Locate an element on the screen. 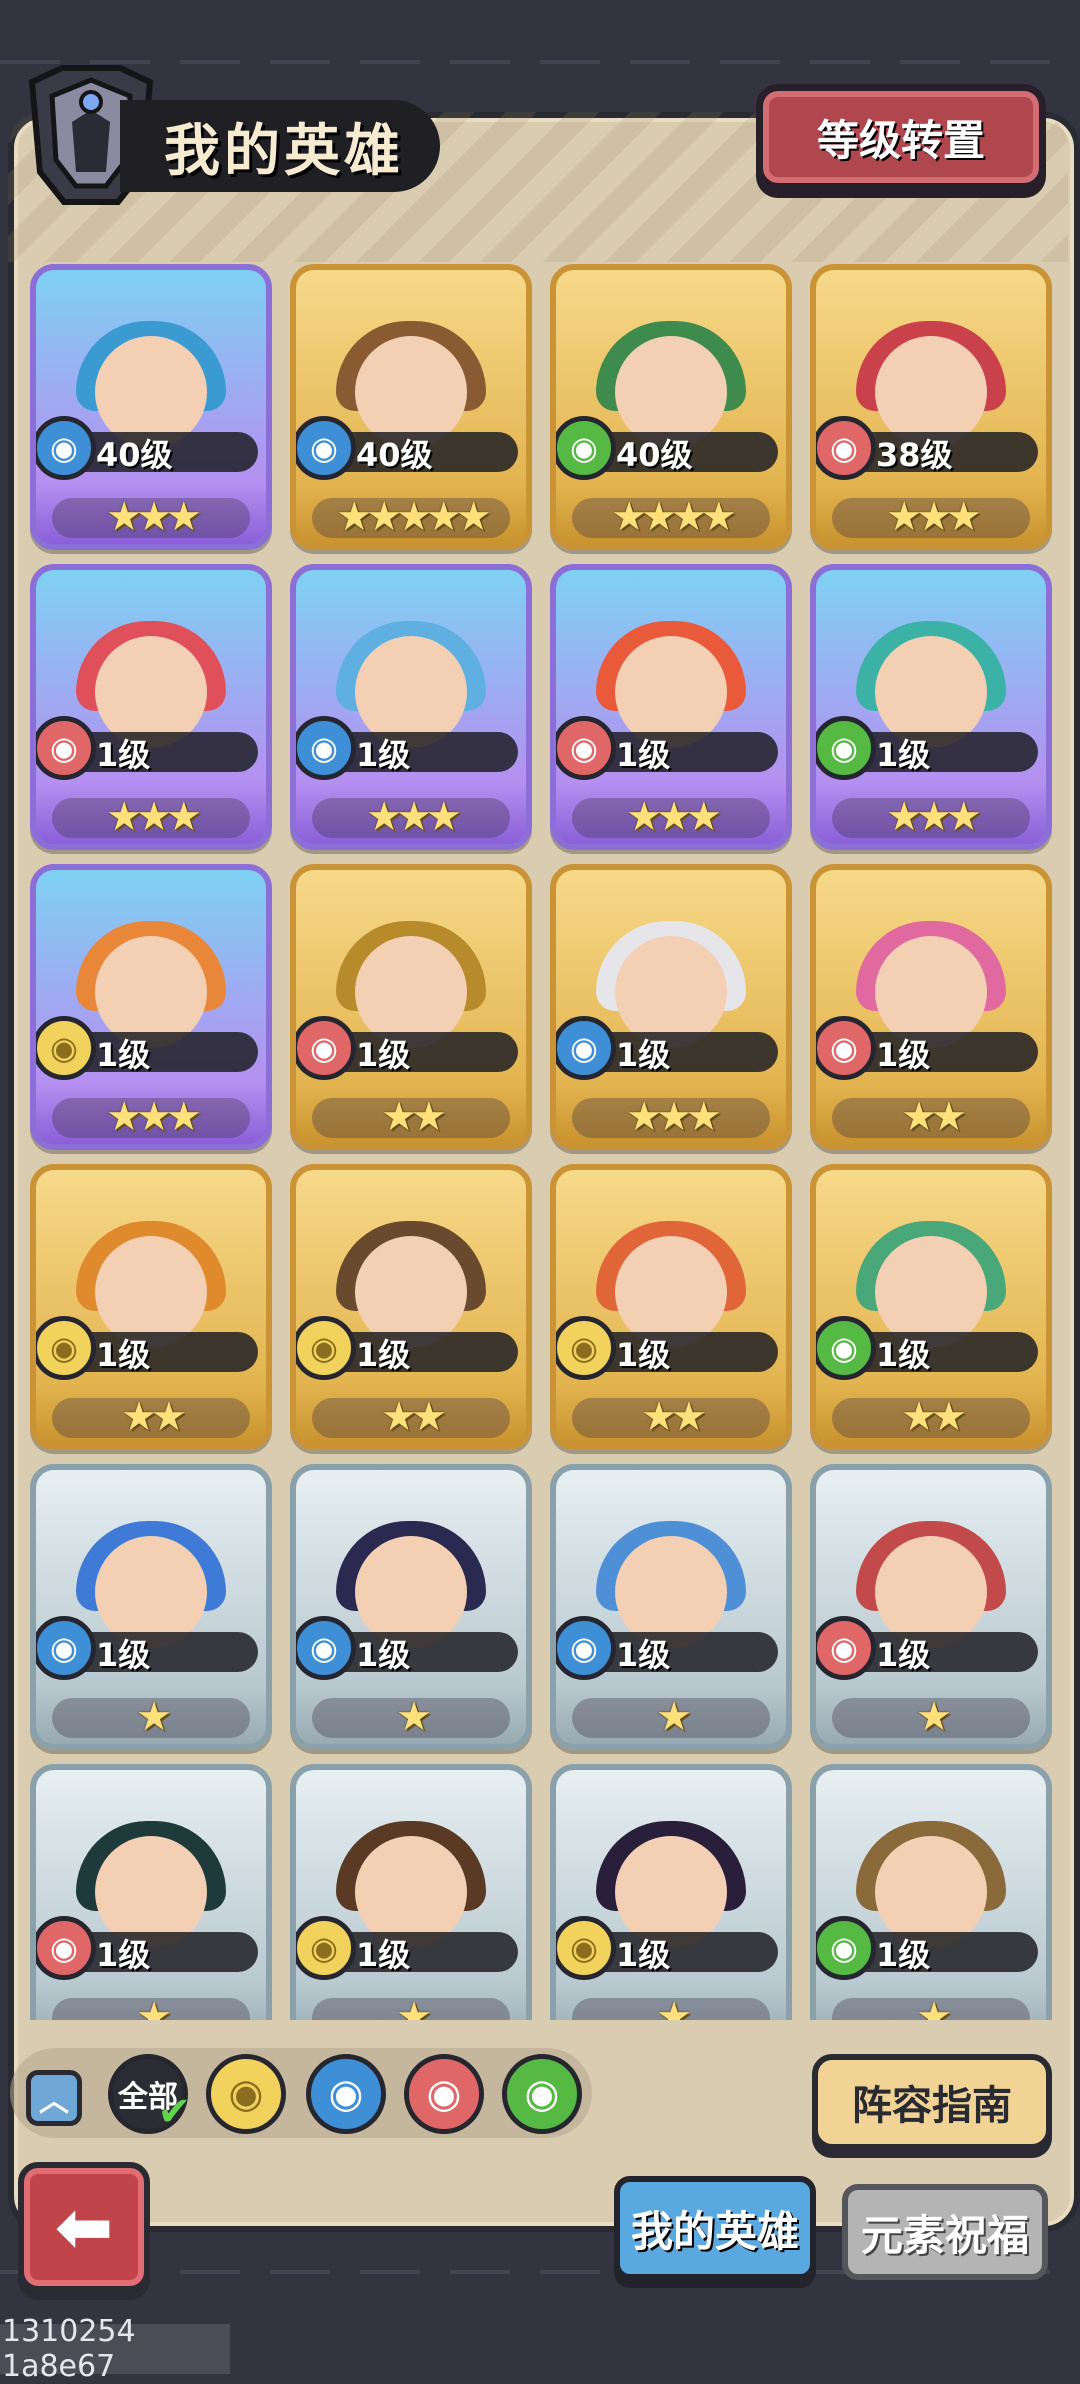 The image size is (1080, 2384). check-icon: ✔ is located at coordinates (174, 2112).